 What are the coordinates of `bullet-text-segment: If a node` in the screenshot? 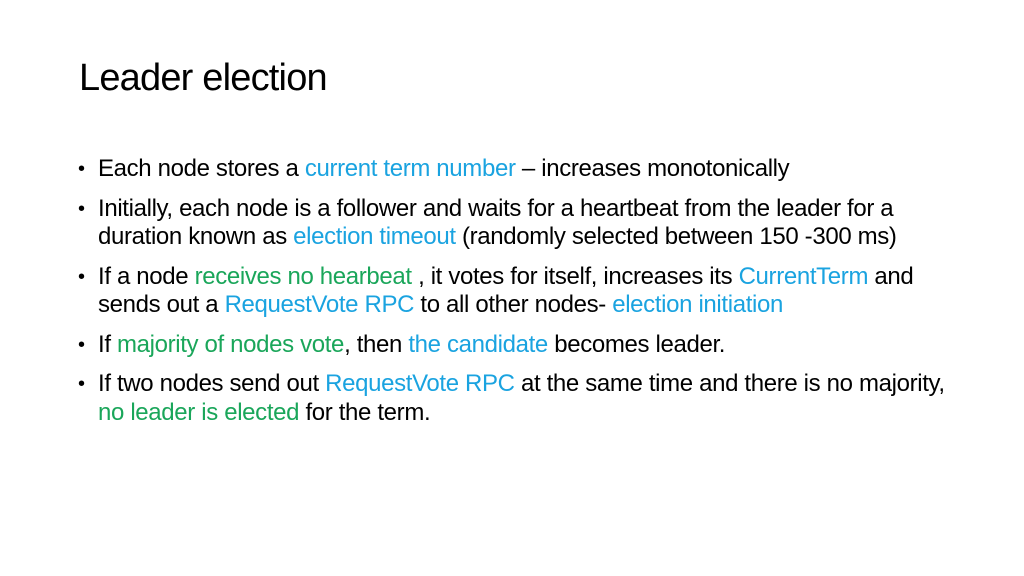 It's located at (146, 276).